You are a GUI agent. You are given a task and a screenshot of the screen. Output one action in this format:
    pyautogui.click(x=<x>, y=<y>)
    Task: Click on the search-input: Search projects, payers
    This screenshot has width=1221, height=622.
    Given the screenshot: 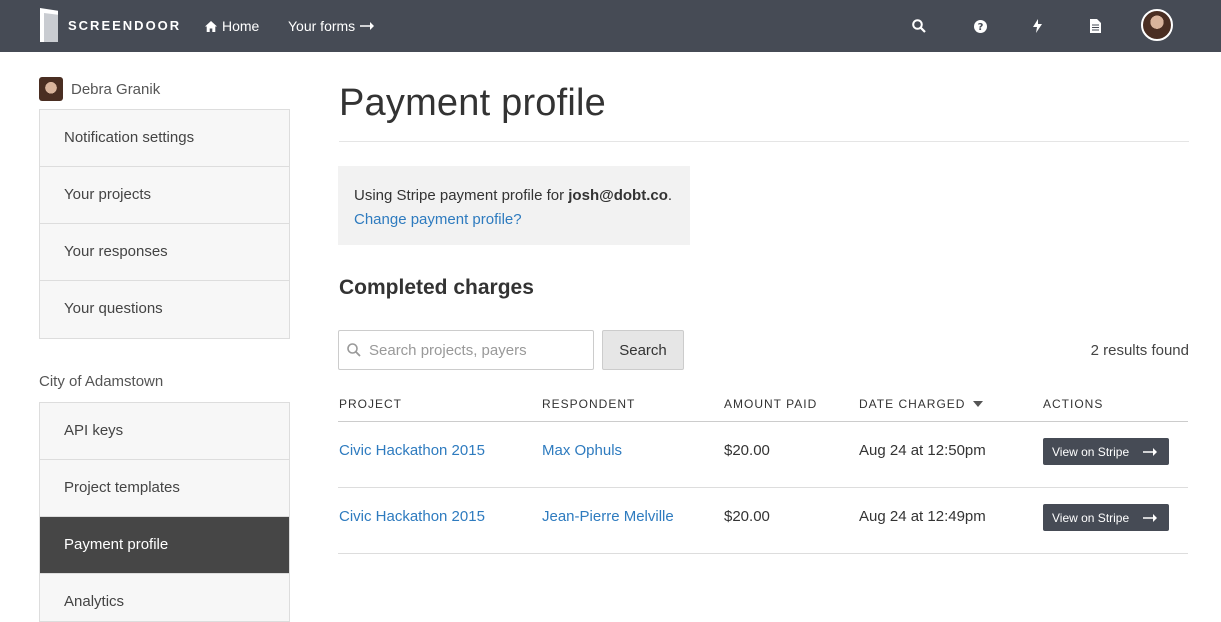 What is the action you would take?
    pyautogui.click(x=466, y=350)
    